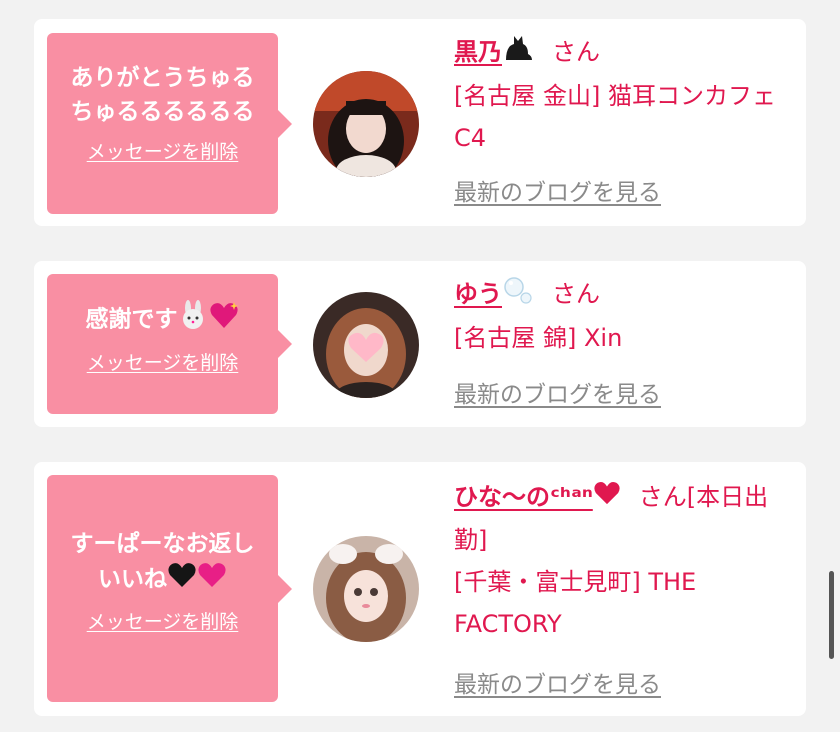 This screenshot has width=840, height=732. What do you see at coordinates (193, 320) in the screenshot?
I see `rabbit-emoji-icon` at bounding box center [193, 320].